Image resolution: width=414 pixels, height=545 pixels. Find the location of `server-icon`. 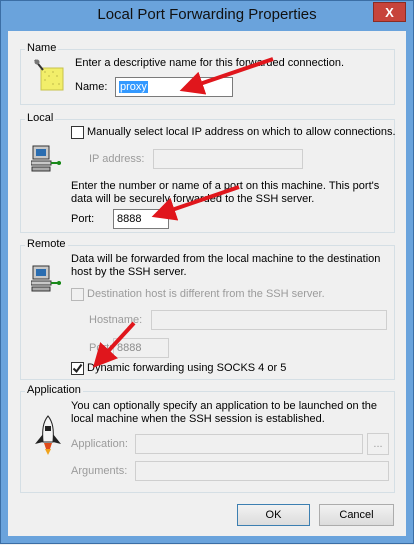

server-icon is located at coordinates (46, 278).